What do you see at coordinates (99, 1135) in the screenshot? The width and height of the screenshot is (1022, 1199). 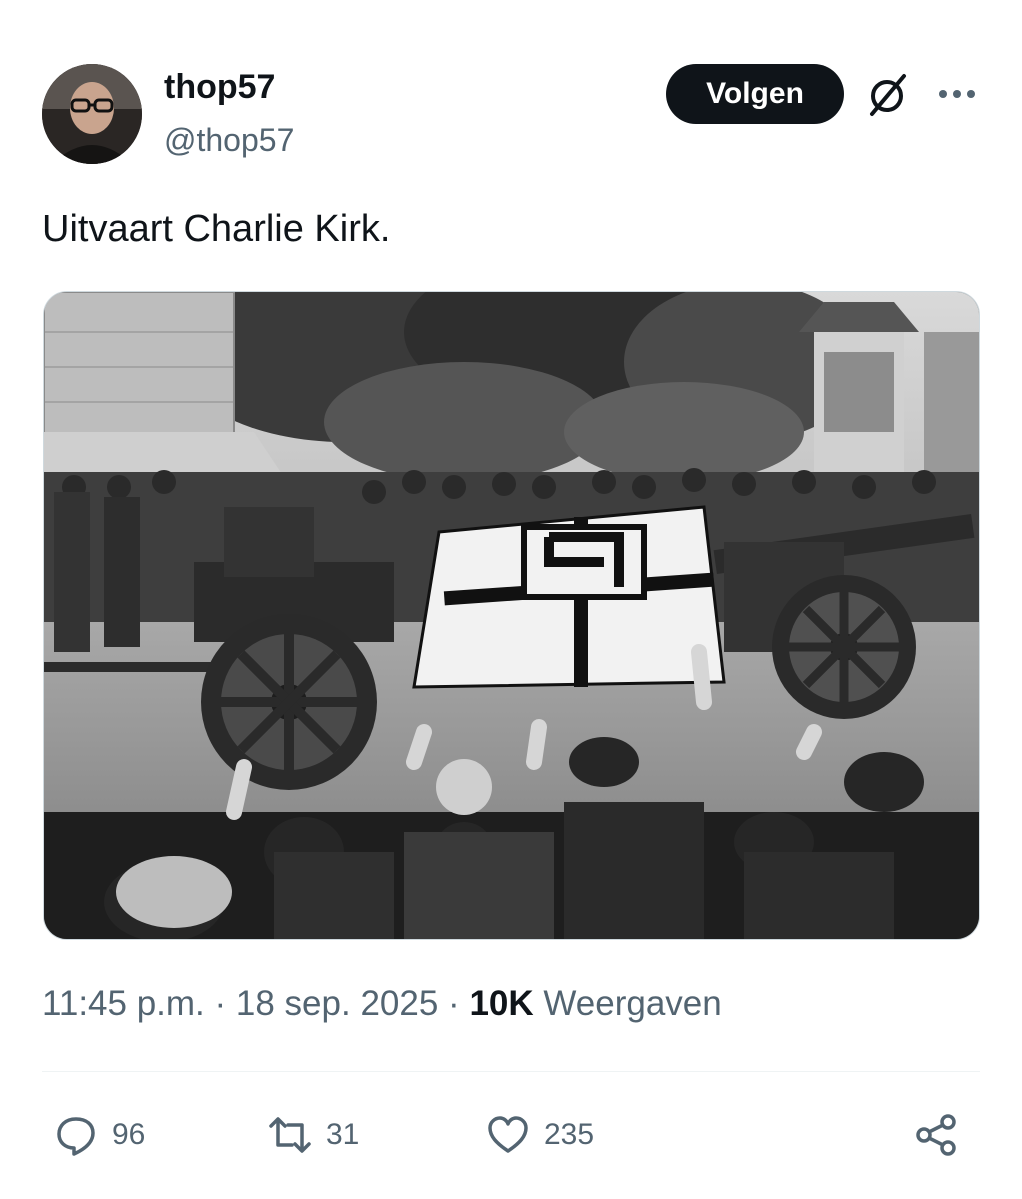 I see `reply-button: 96` at bounding box center [99, 1135].